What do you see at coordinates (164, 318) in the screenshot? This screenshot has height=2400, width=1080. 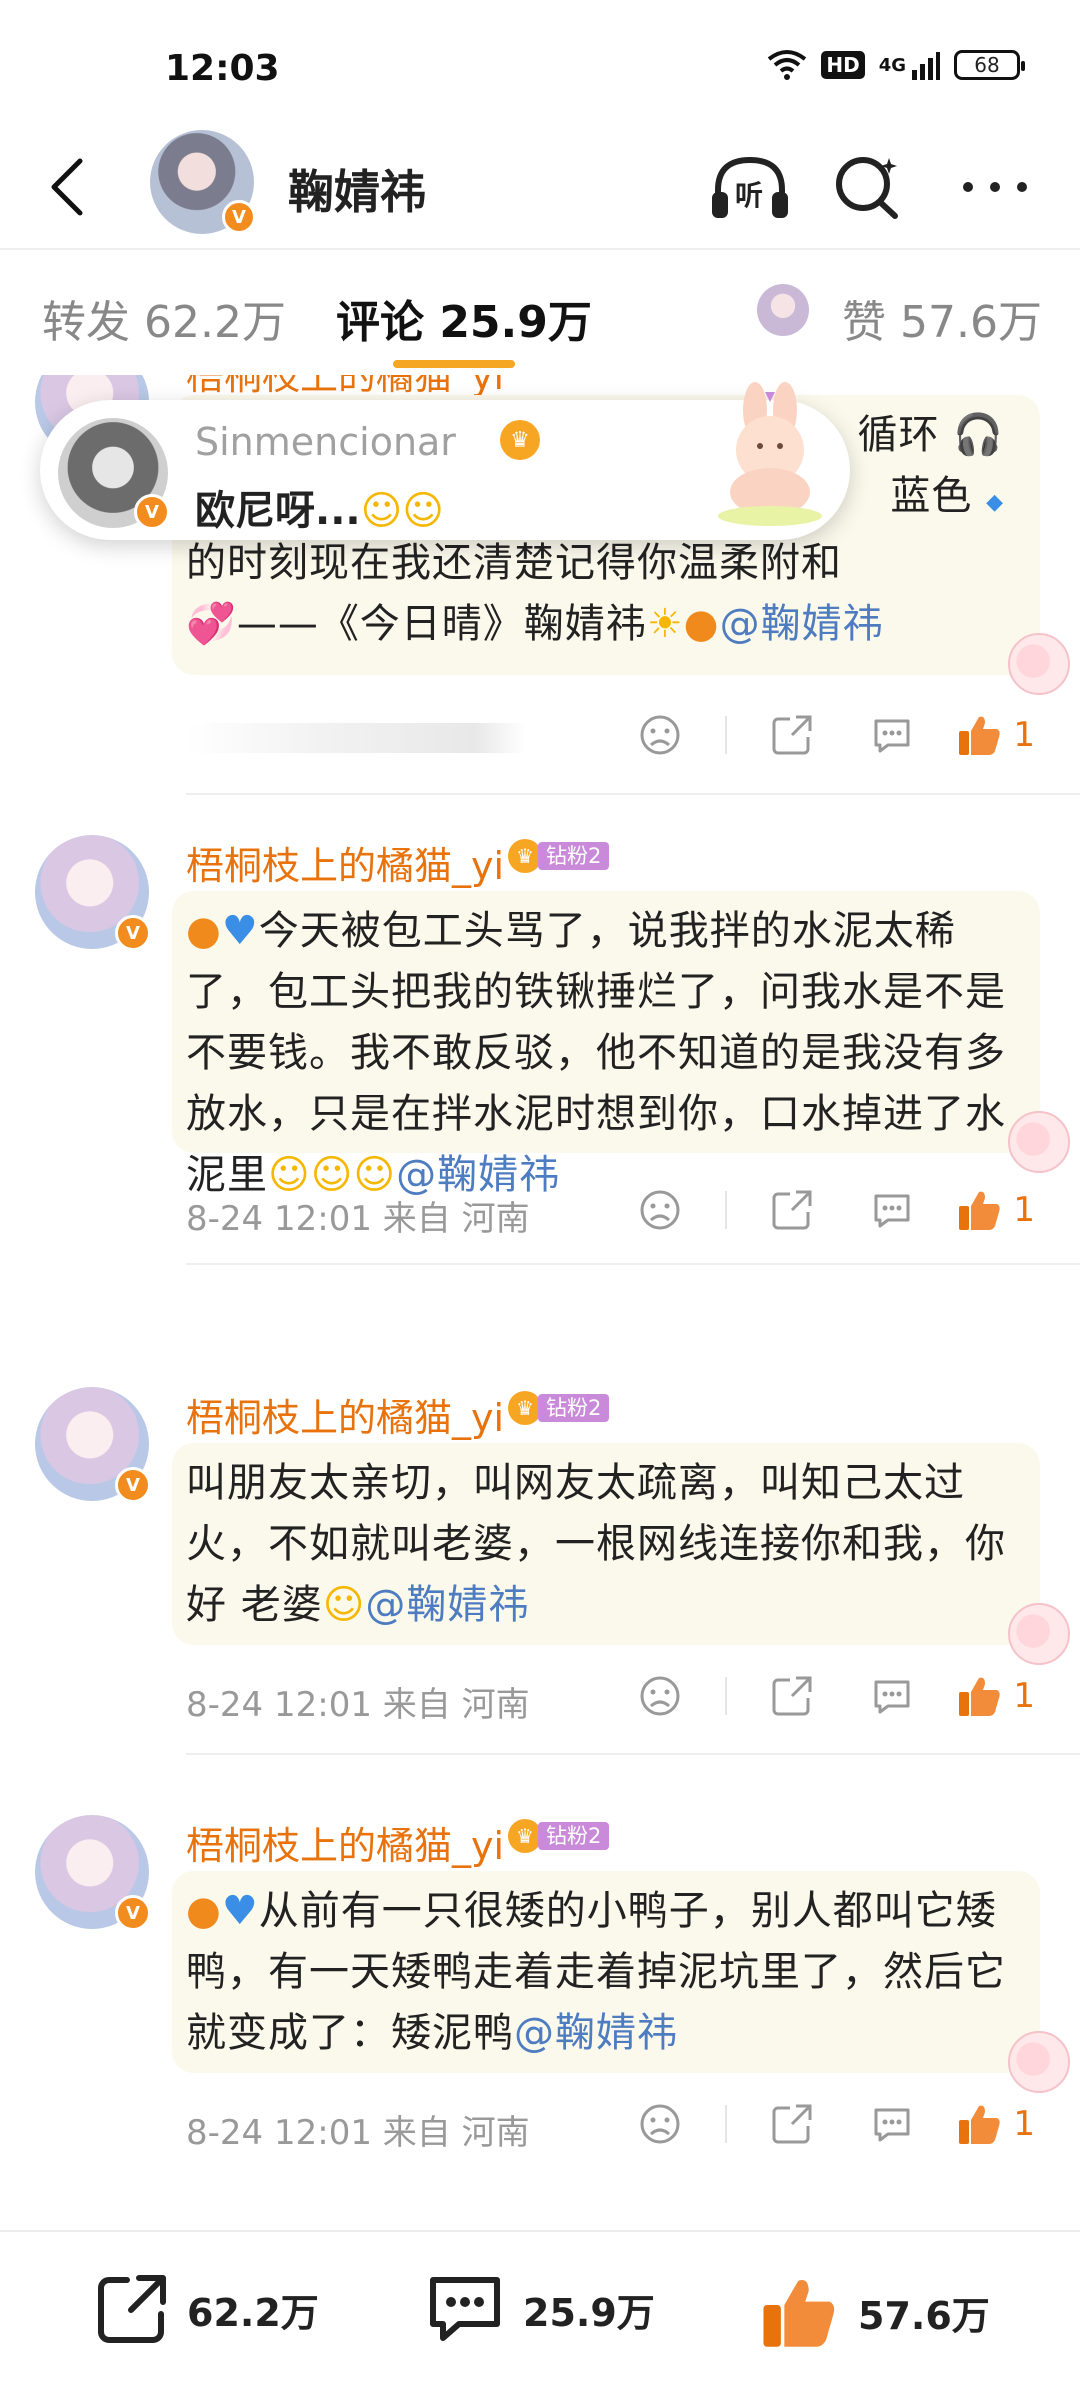 I see `tab-repost: 转发 62.2万` at bounding box center [164, 318].